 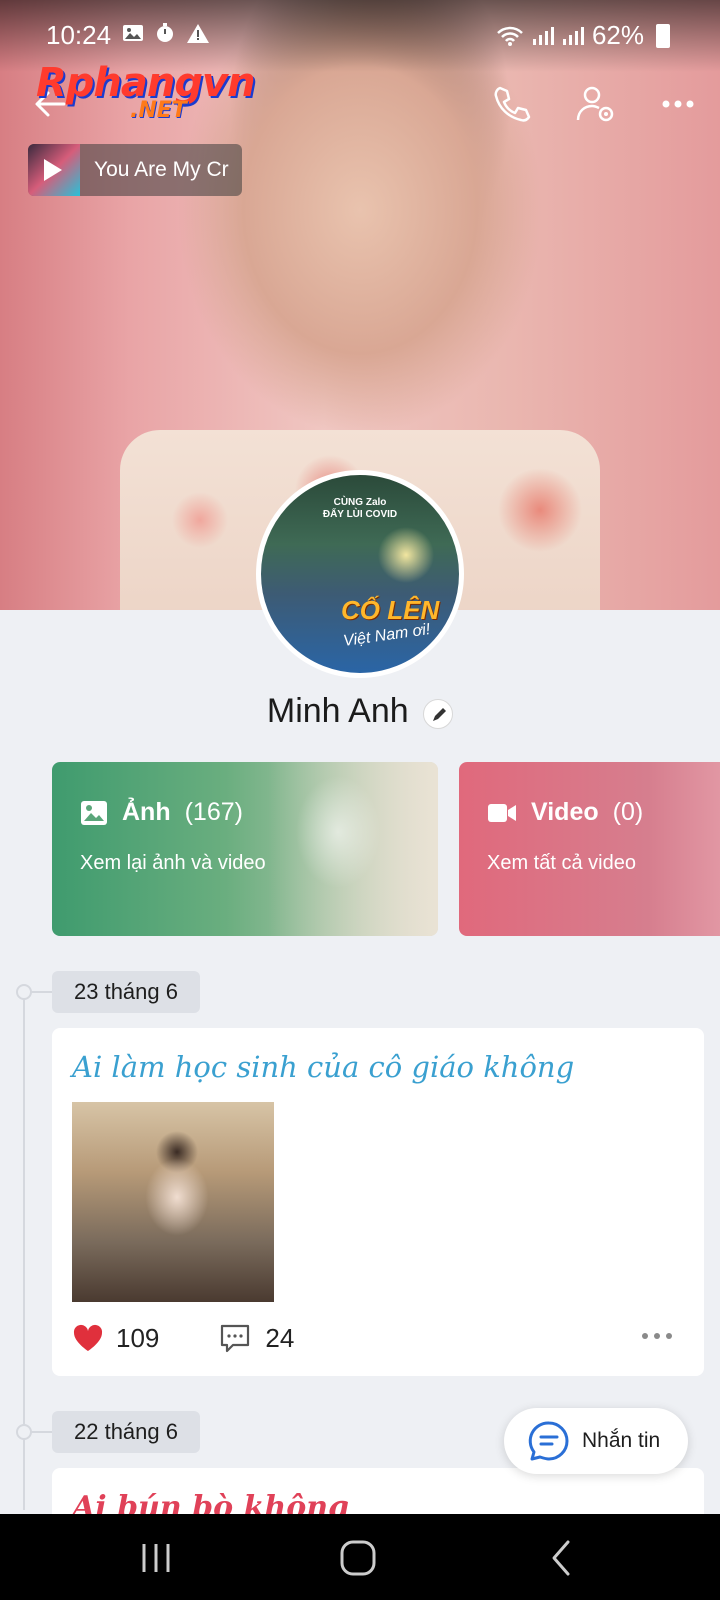 I want to click on status-time: 10:24, so click(x=79, y=35).